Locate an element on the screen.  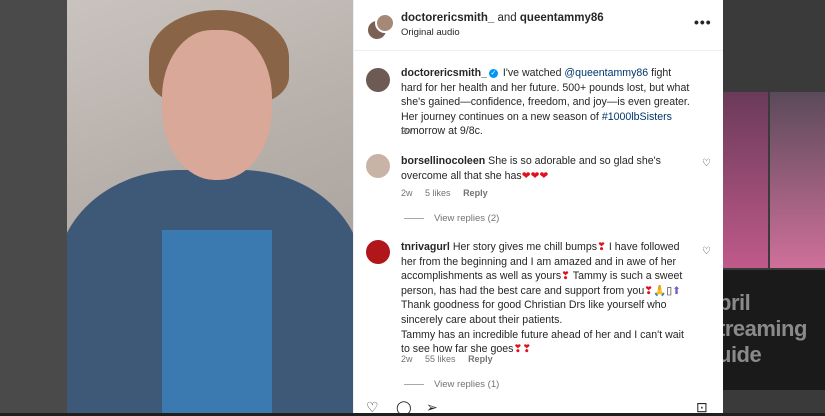
likes-count: 55 likes is located at coordinates (440, 359).